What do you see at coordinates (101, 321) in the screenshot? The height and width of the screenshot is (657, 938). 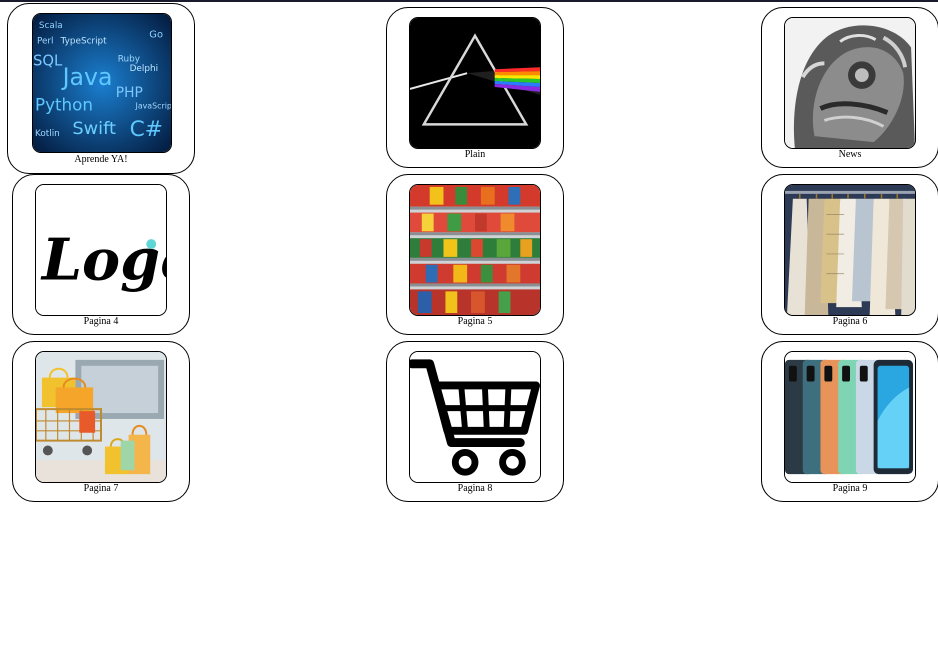 I see `card-label: Pagina 4` at bounding box center [101, 321].